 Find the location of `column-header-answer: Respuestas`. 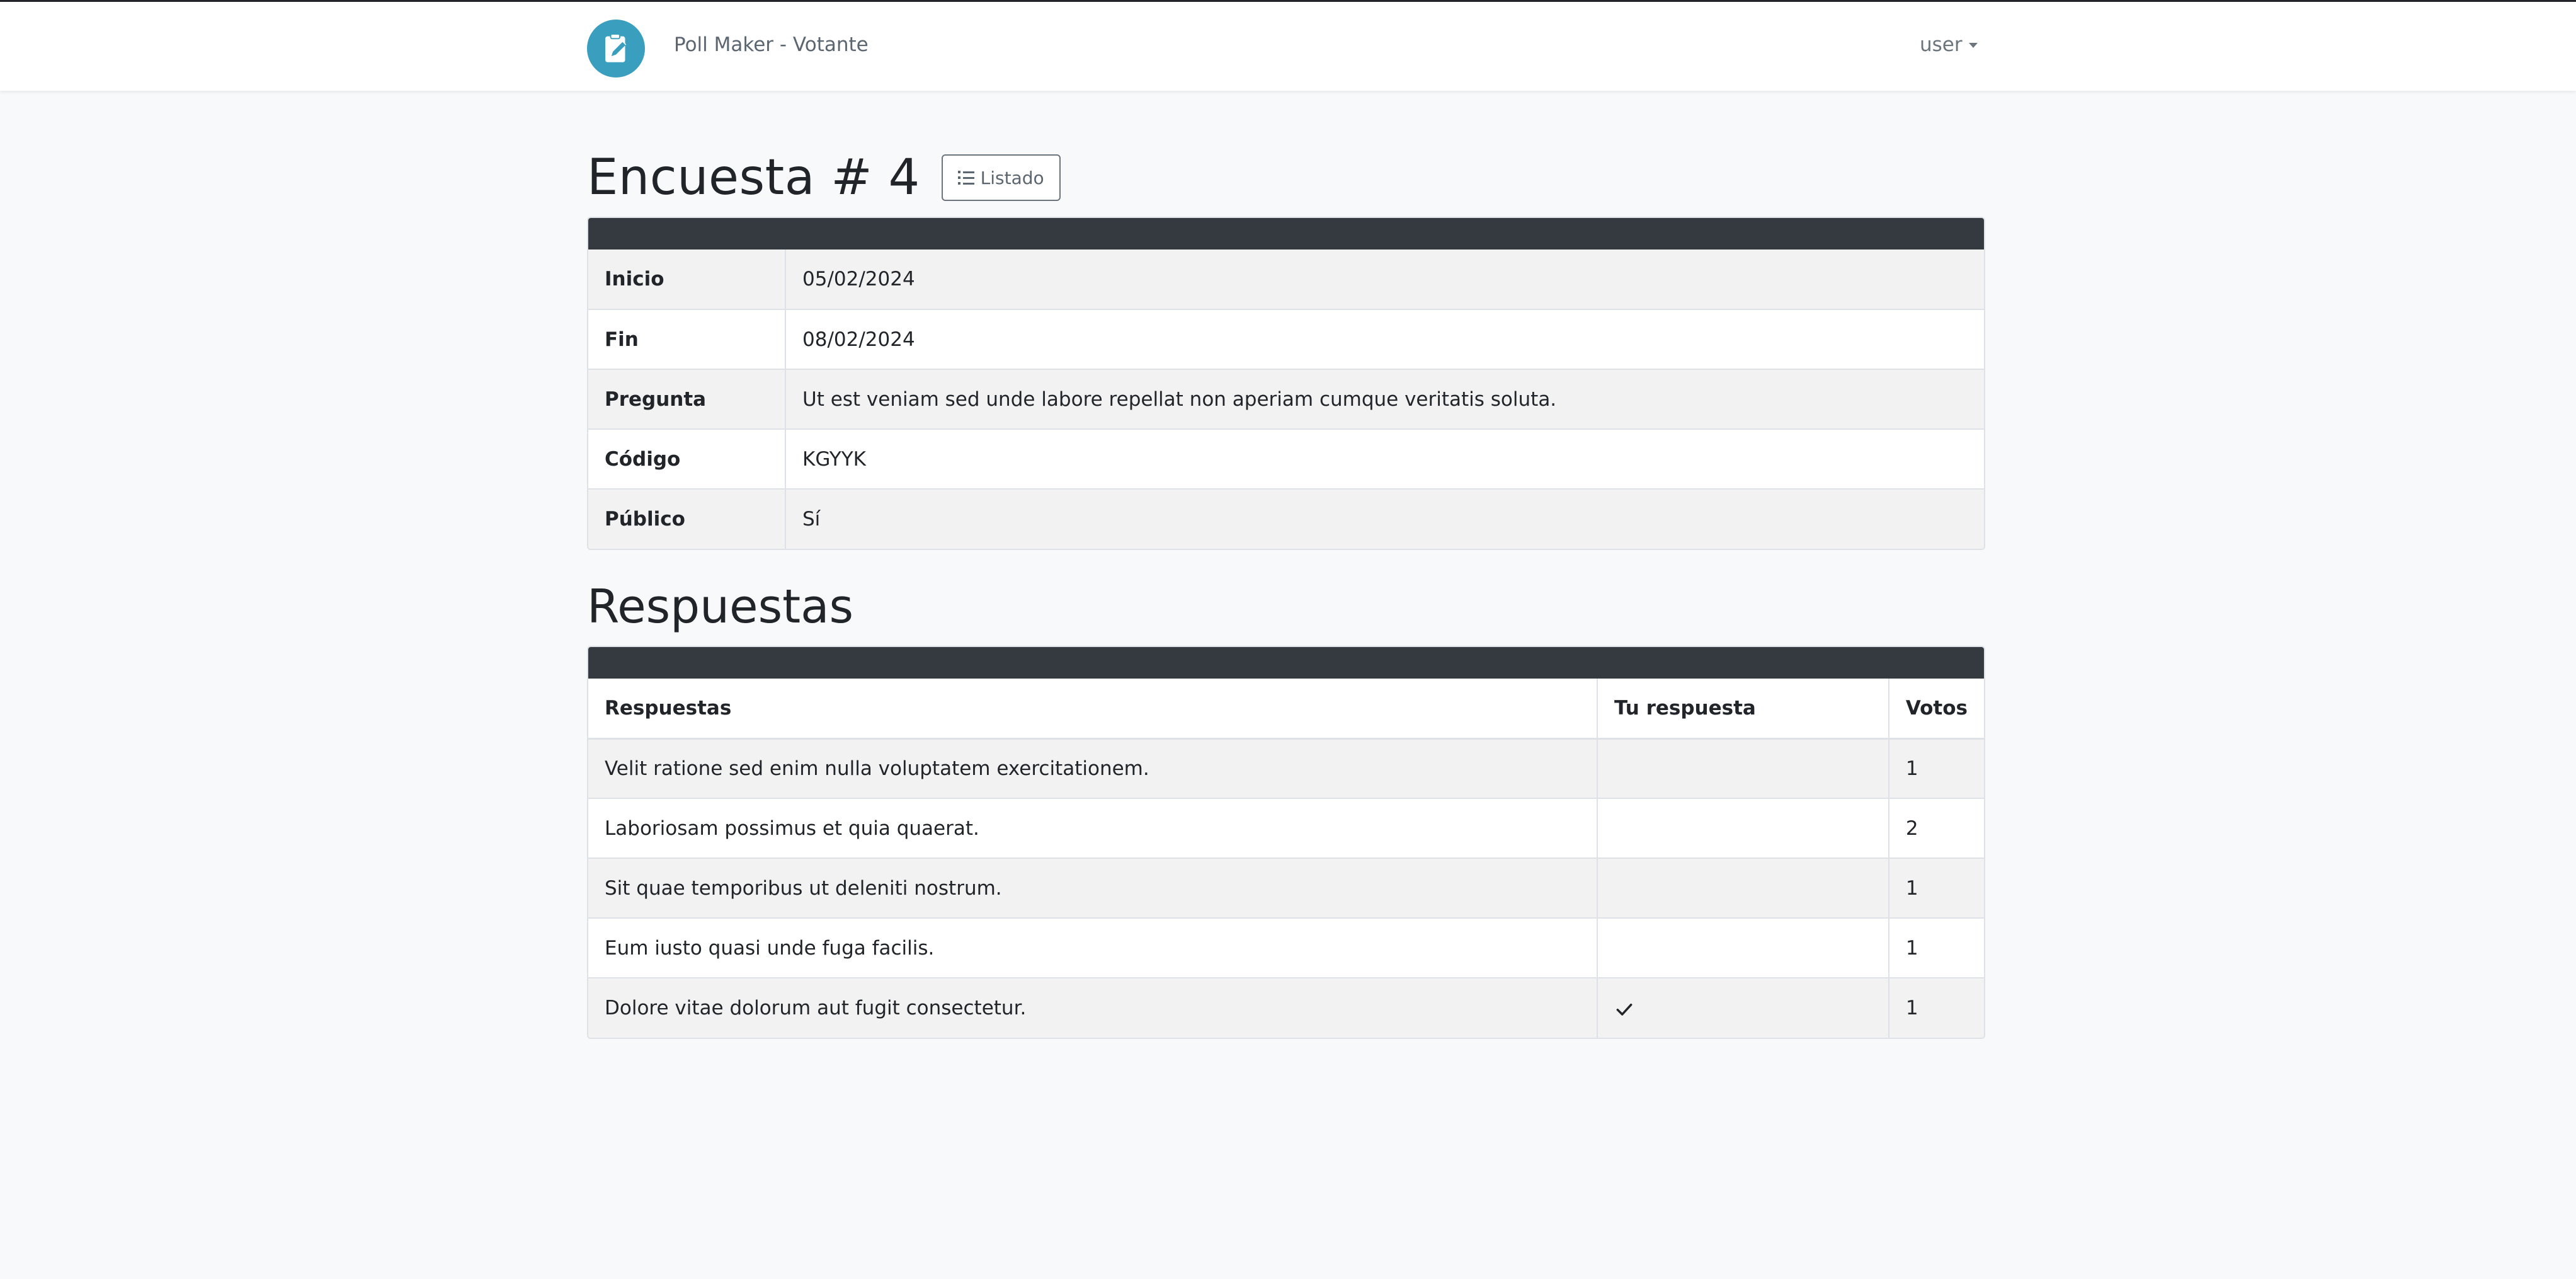

column-header-answer: Respuestas is located at coordinates (1093, 709).